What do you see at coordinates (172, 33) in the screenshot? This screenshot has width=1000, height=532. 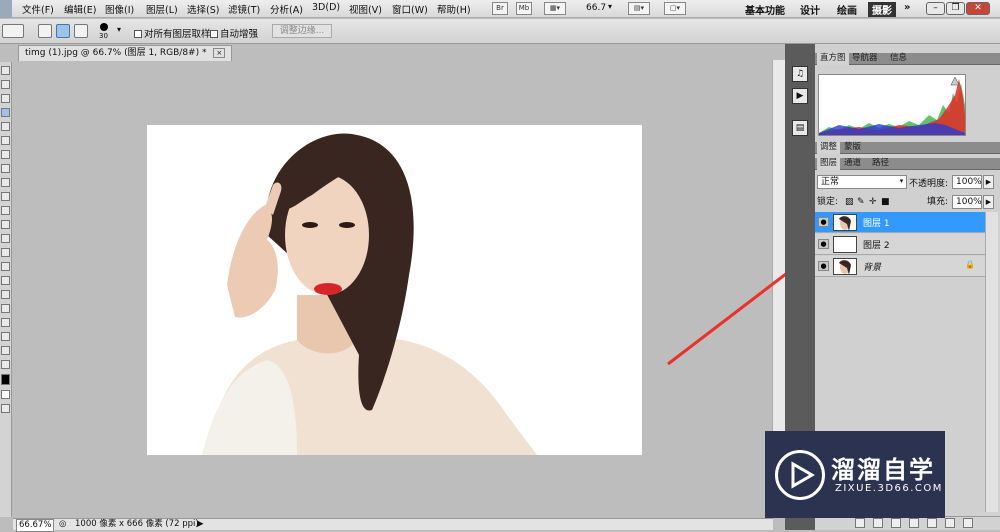 I see `sample-all-layers-checkbox: 对所有图层取样` at bounding box center [172, 33].